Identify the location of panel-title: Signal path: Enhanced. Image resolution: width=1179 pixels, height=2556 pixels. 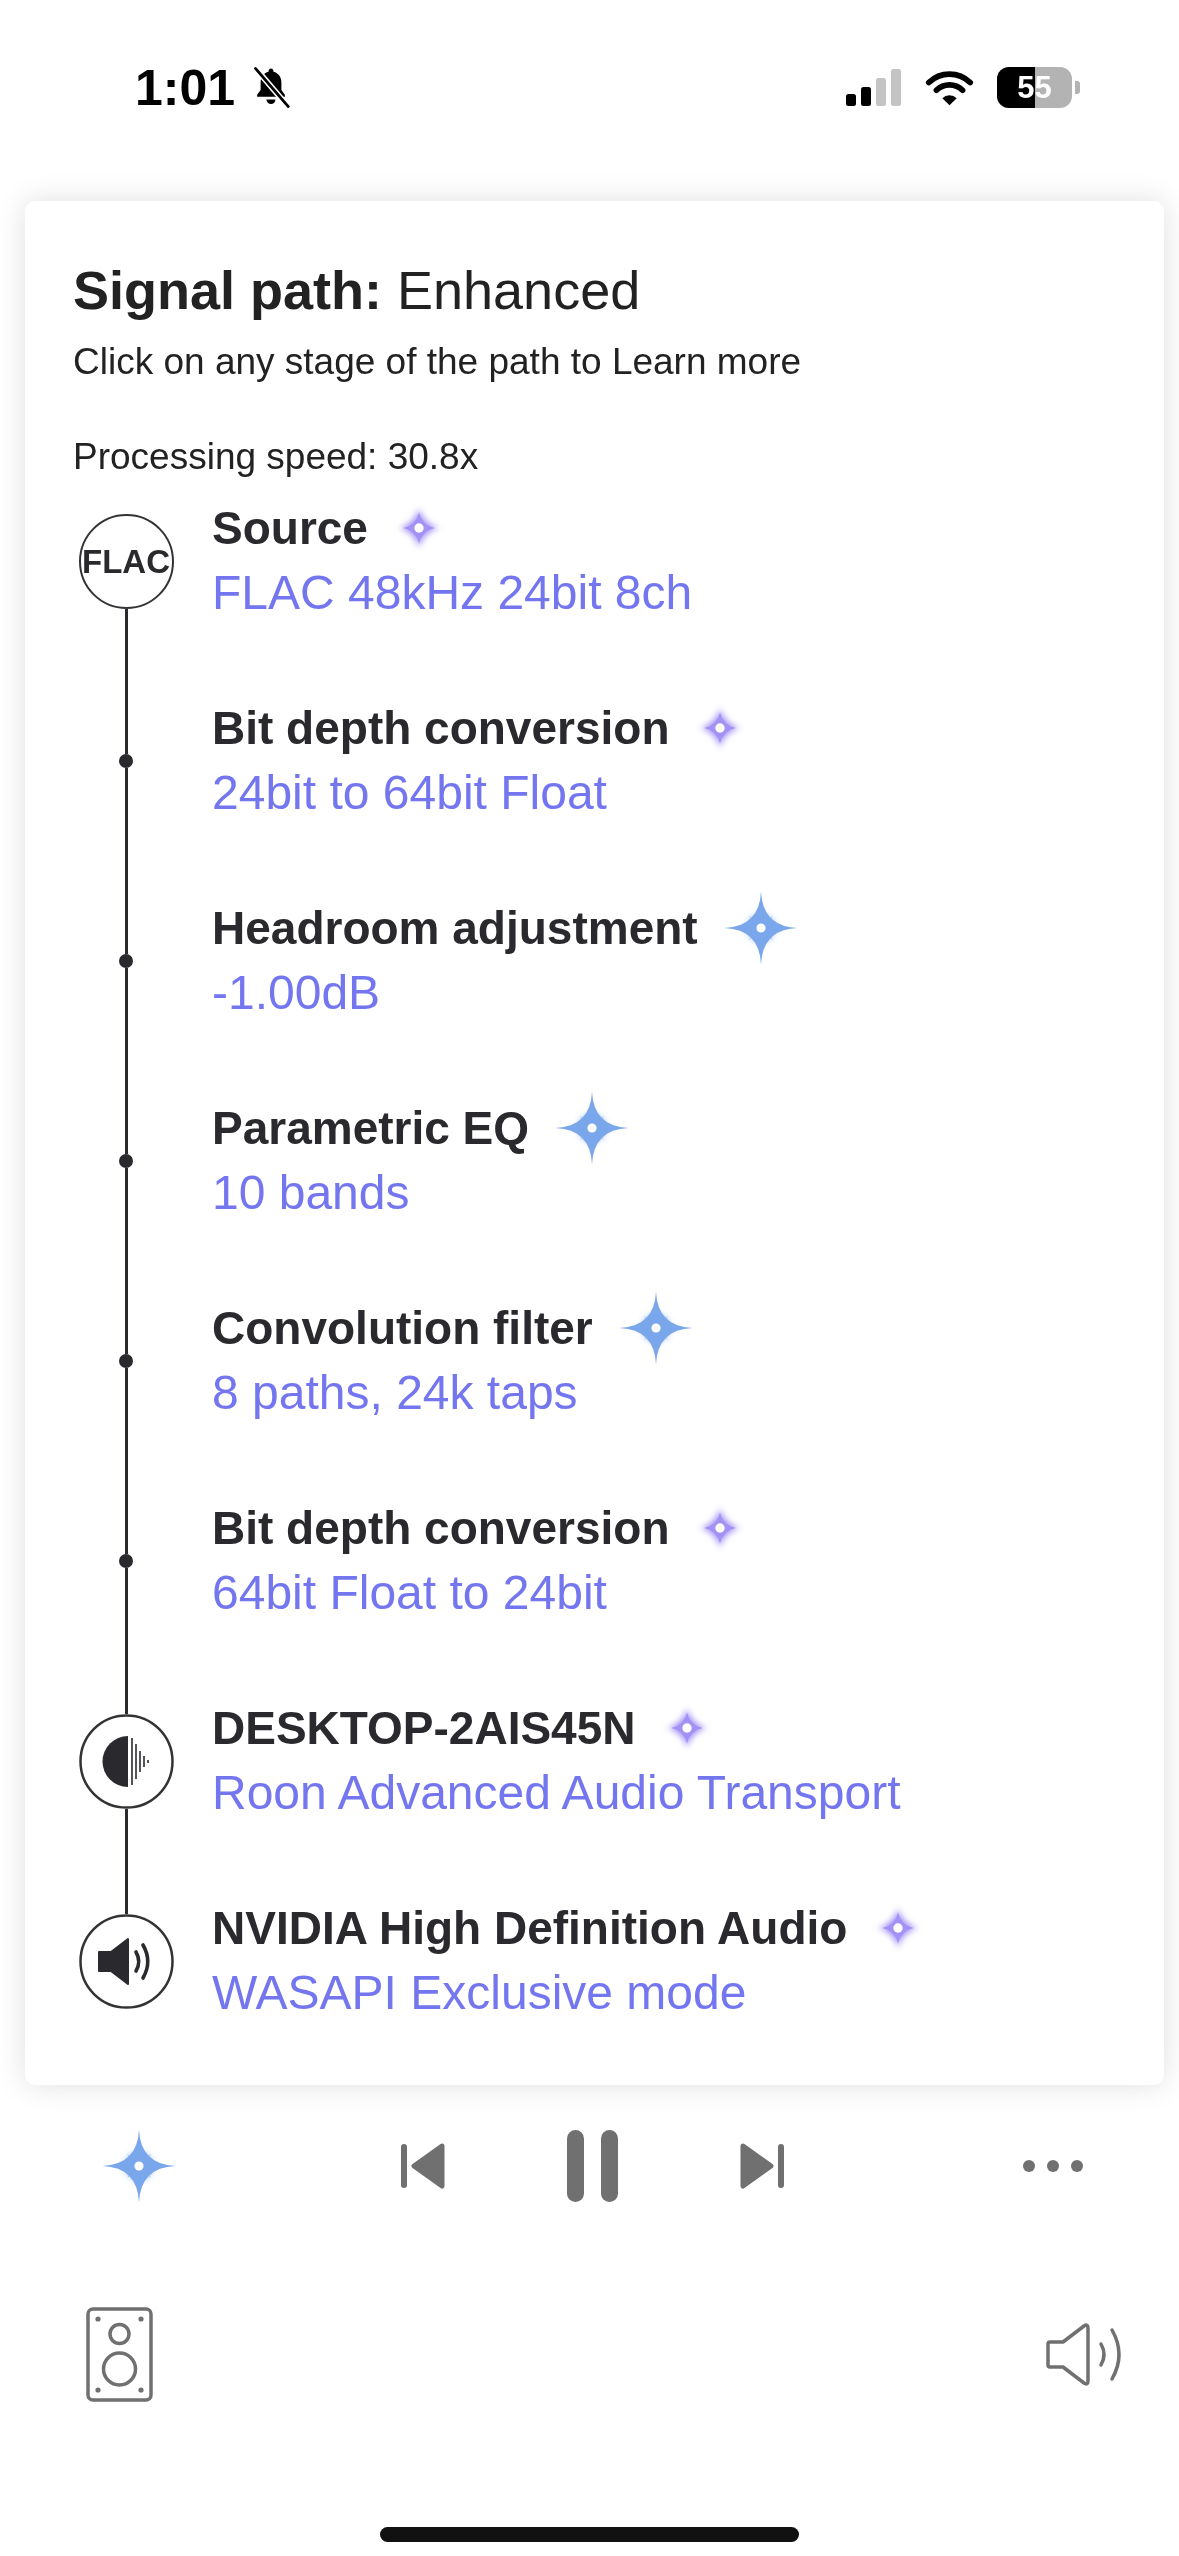
(357, 290).